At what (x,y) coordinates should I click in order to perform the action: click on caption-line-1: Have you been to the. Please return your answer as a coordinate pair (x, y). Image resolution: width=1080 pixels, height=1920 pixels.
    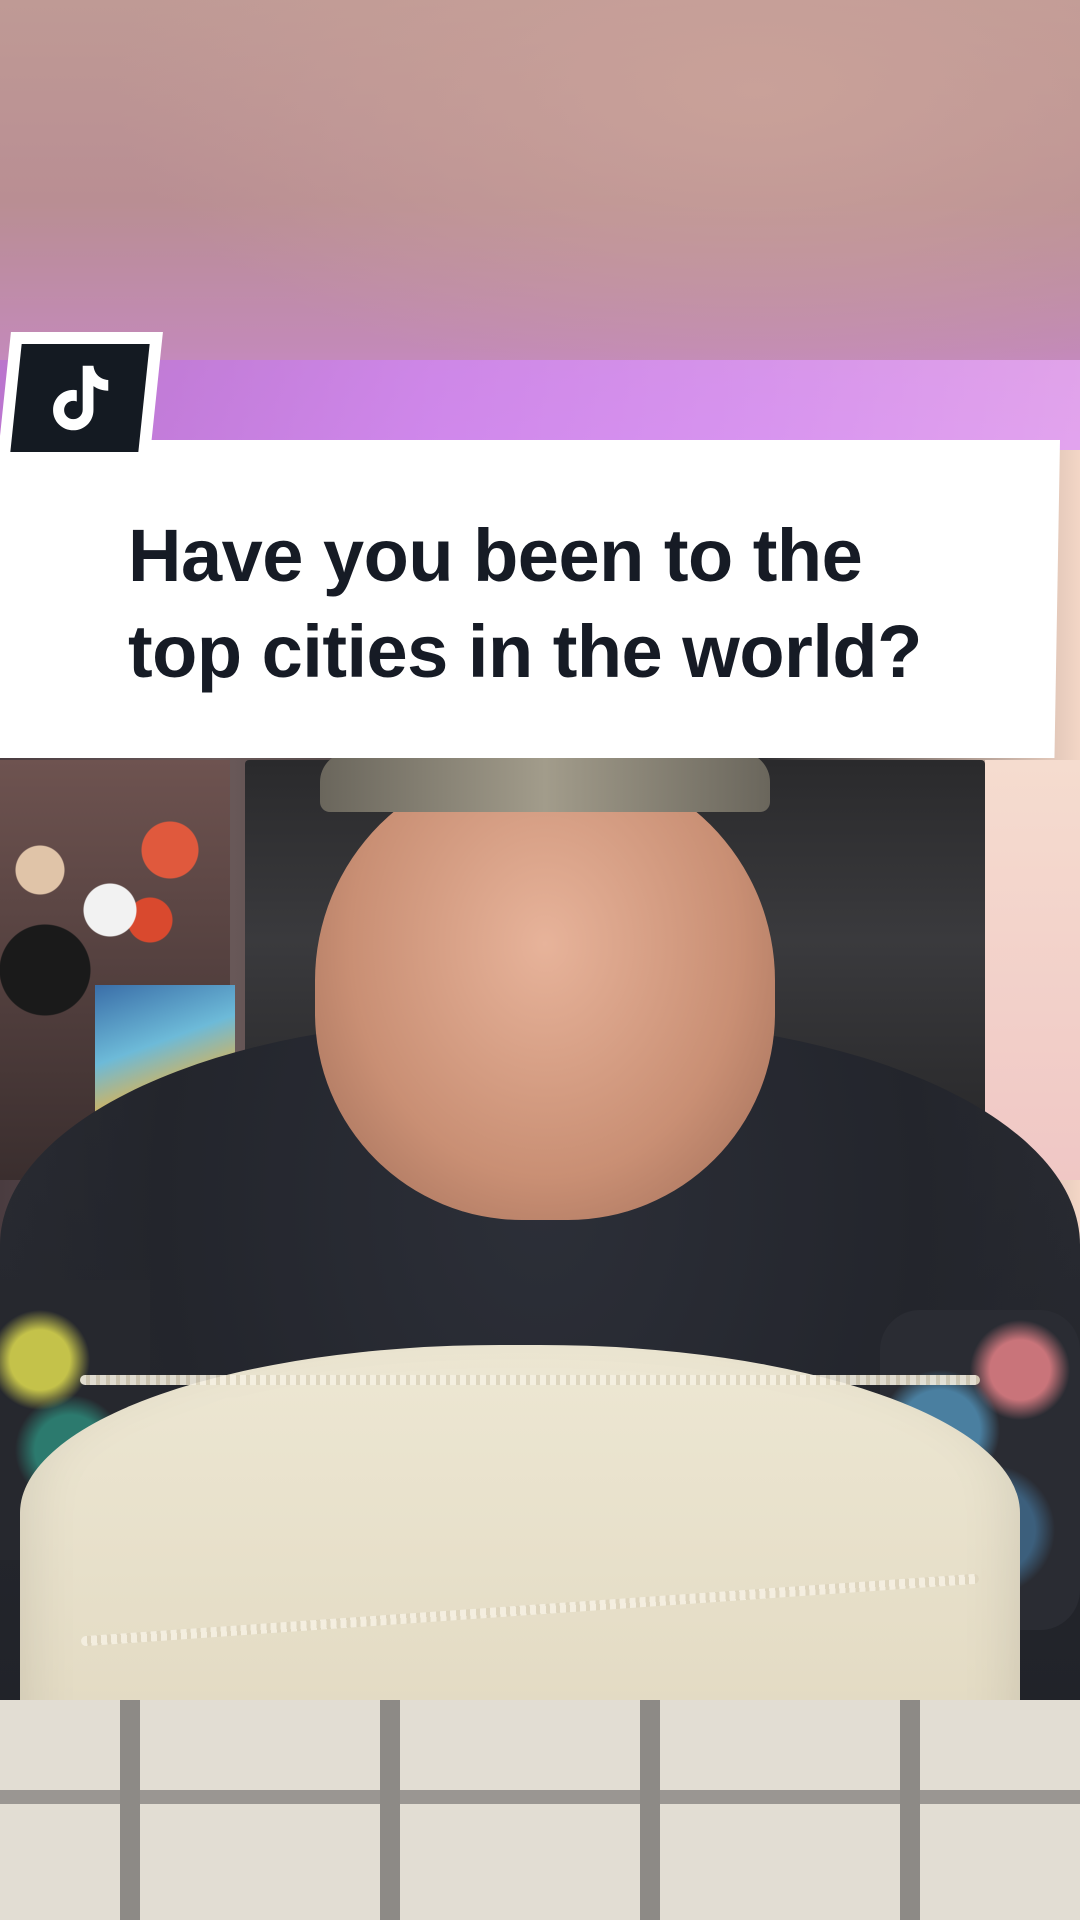
    Looking at the image, I should click on (495, 555).